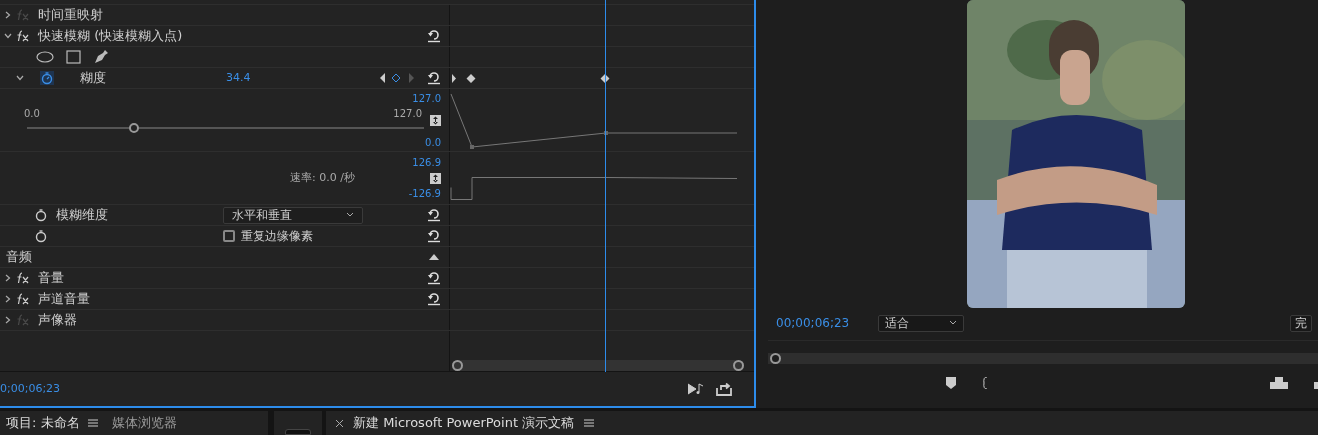 The image size is (1318, 435). What do you see at coordinates (45, 57) in the screenshot?
I see `ellipse-mask-icon` at bounding box center [45, 57].